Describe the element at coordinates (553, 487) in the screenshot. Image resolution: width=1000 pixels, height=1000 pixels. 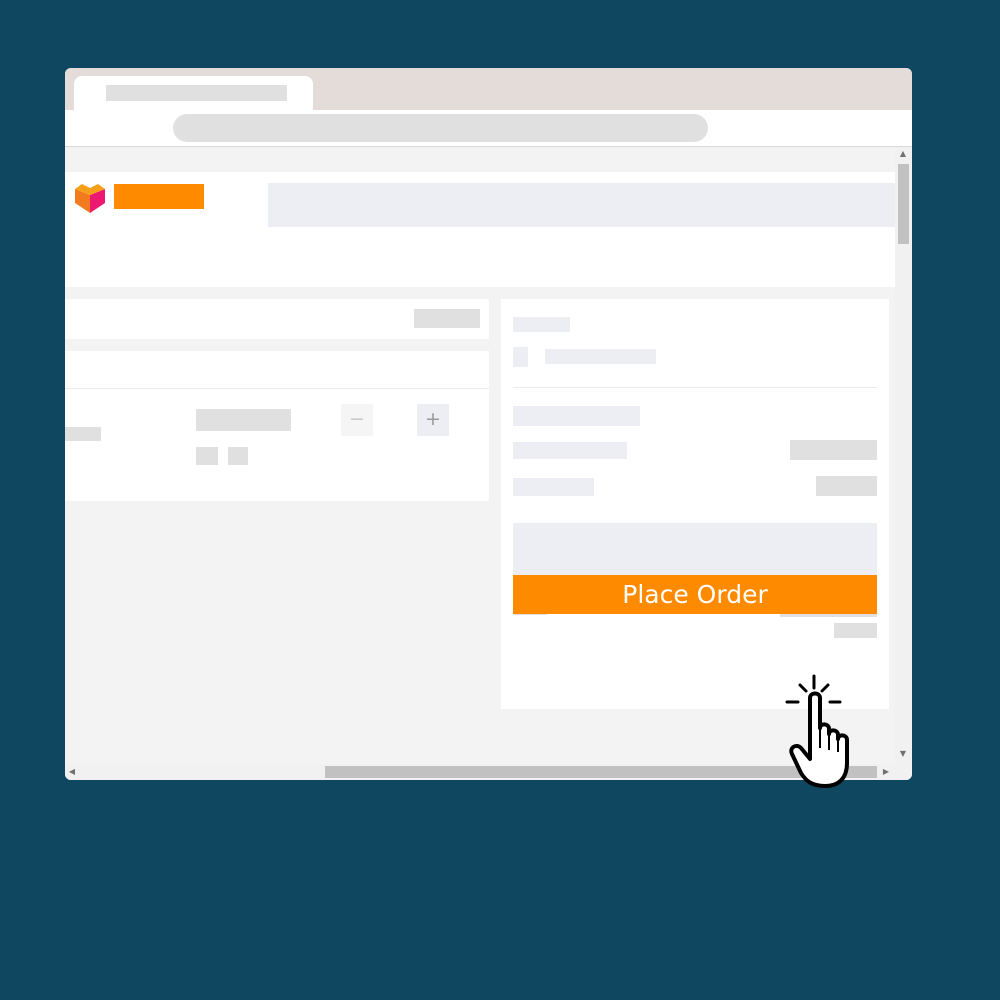
I see `shipping-label-placeholder` at that location.